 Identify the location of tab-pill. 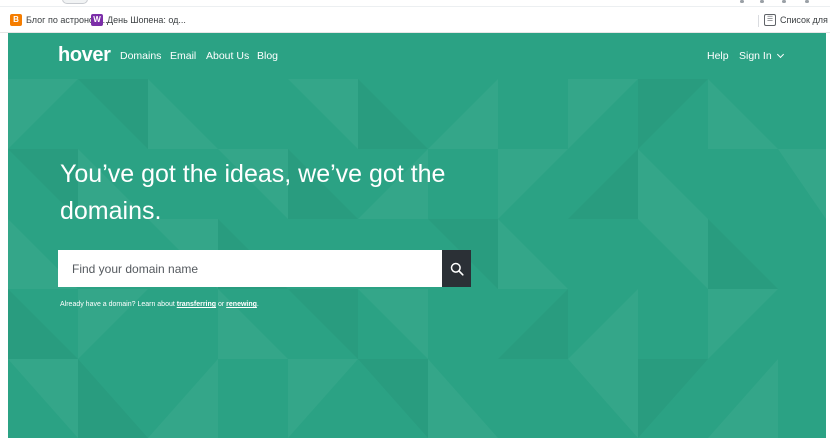
(75, 2).